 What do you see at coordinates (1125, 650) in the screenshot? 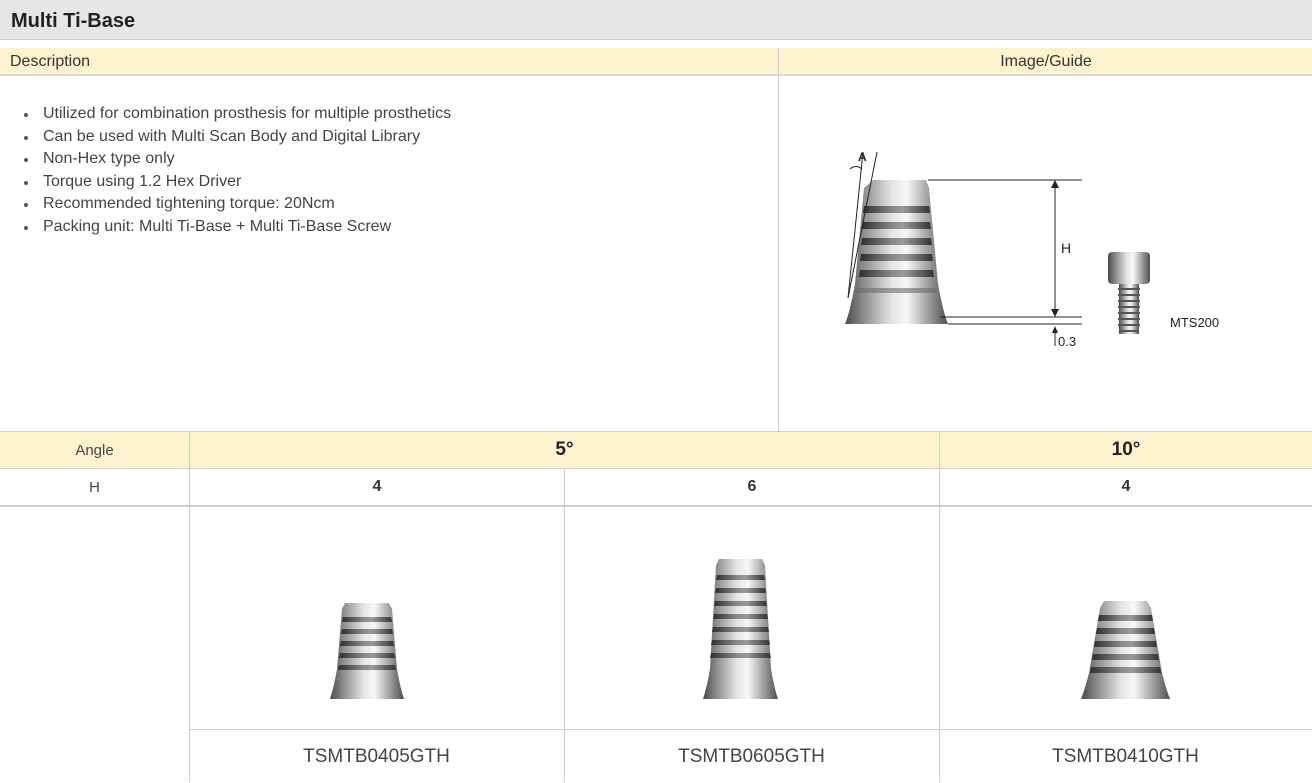
I see `product-image-tsmtb0410gth` at bounding box center [1125, 650].